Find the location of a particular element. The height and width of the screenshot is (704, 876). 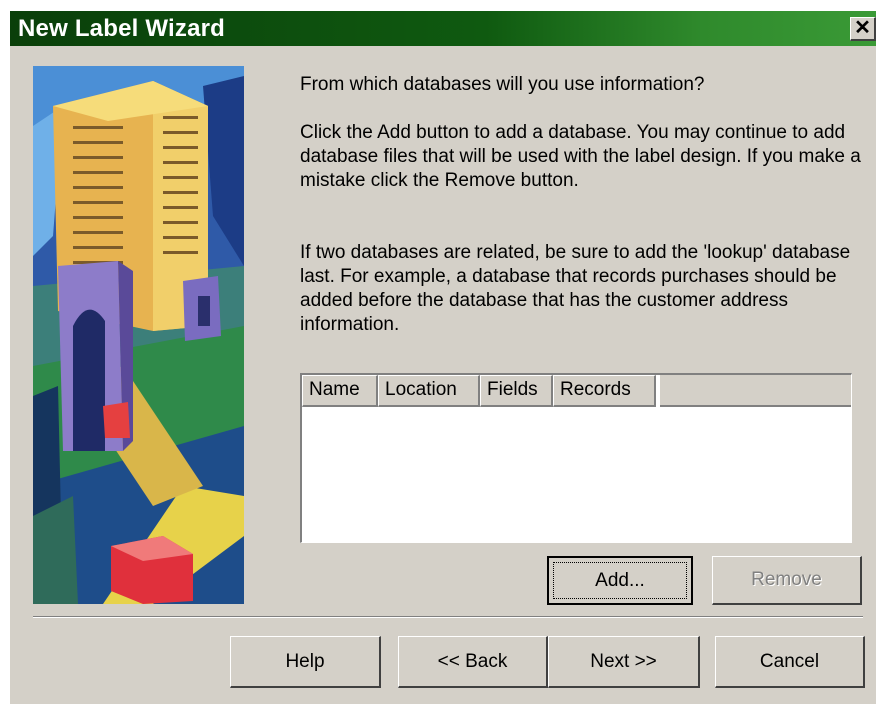

back-button: << Back is located at coordinates (473, 662).